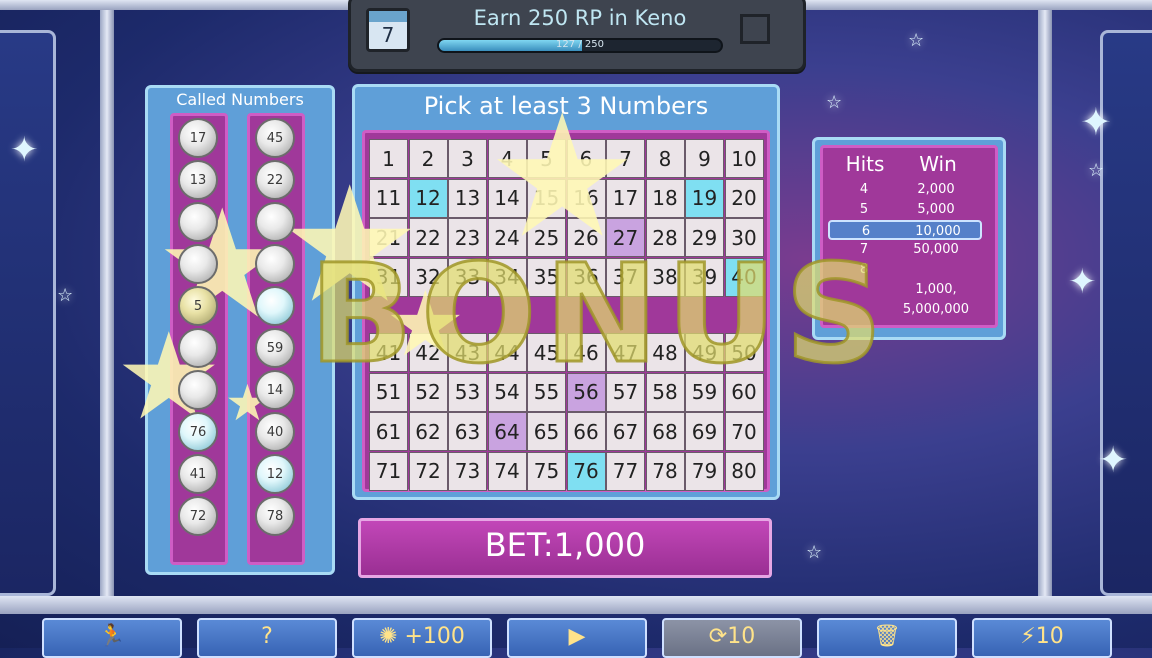 The image size is (1152, 658). I want to click on called-ball: 78, so click(275, 516).